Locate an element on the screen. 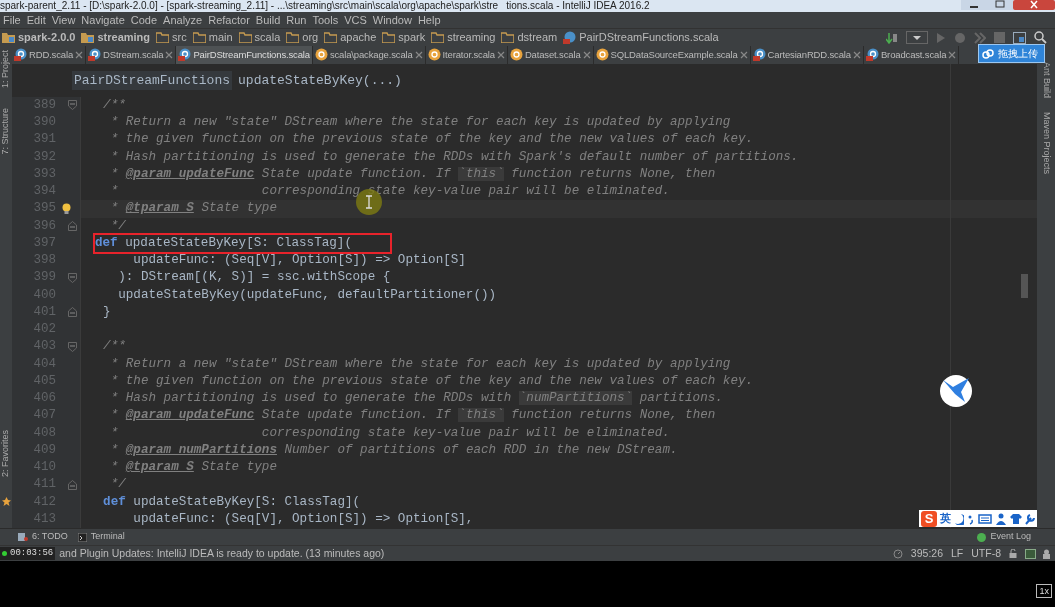 Image resolution: width=1055 pixels, height=607 pixels. menu-item: Run is located at coordinates (296, 20).